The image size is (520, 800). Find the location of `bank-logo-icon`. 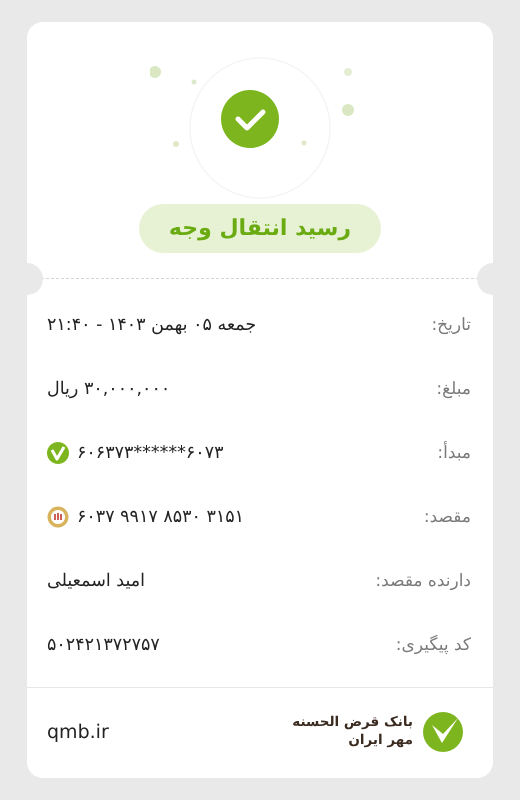

bank-logo-icon is located at coordinates (443, 732).